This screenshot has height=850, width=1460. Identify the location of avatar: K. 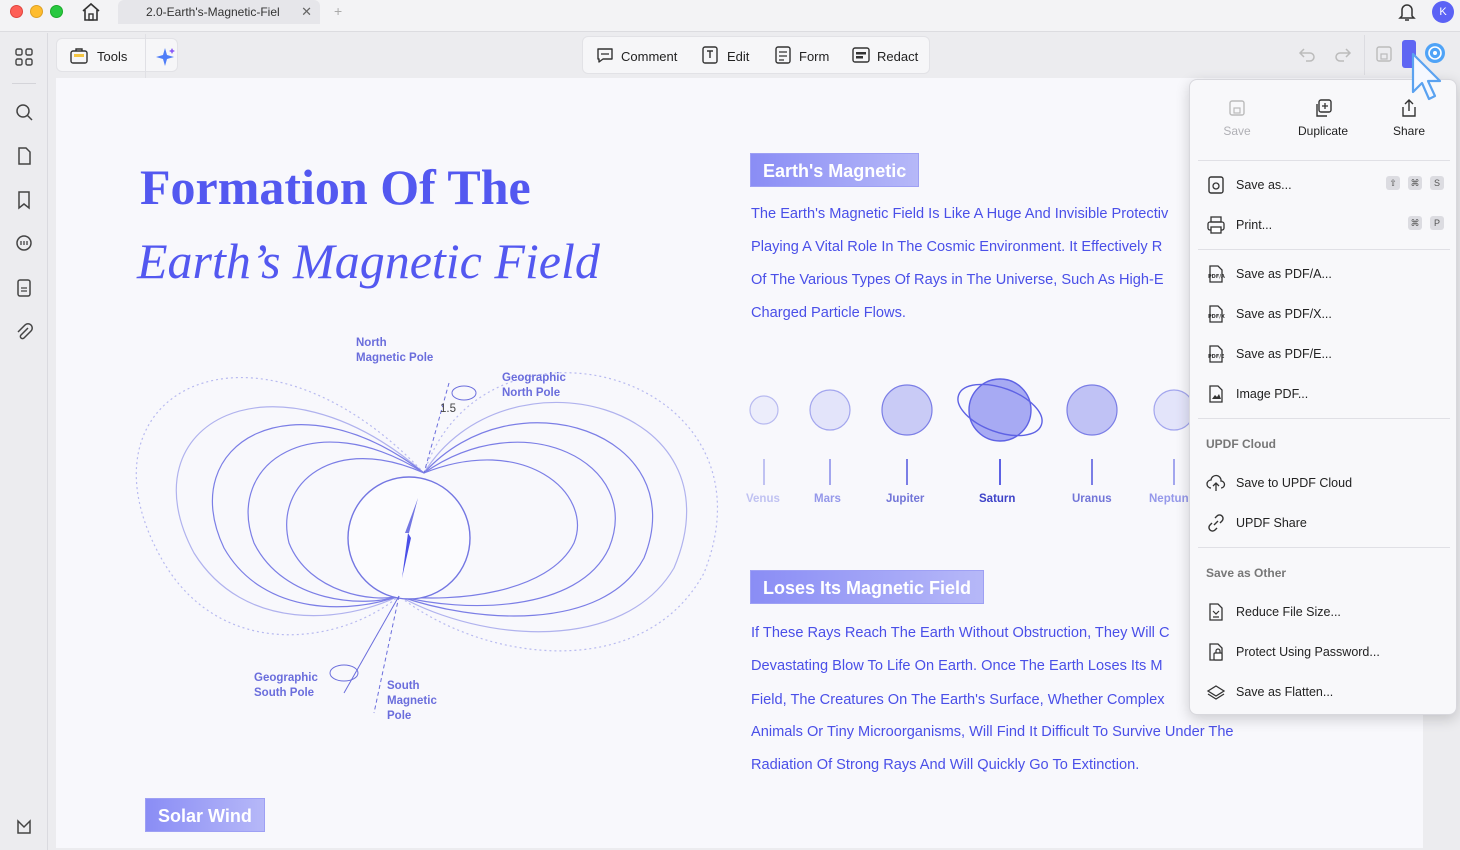
(1443, 12).